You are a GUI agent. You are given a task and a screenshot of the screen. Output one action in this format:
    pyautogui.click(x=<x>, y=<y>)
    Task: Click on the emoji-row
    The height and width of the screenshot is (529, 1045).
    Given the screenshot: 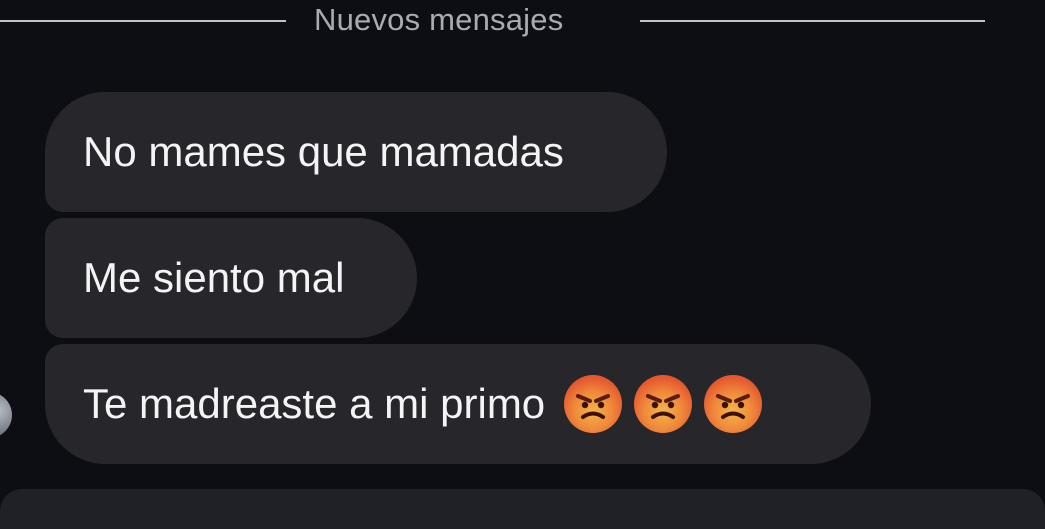 What is the action you would take?
    pyautogui.click(x=663, y=404)
    